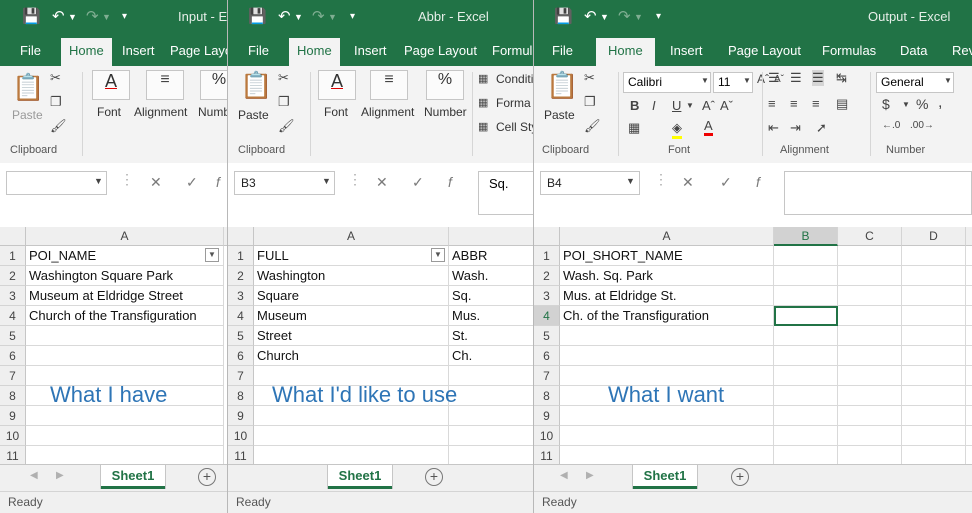  What do you see at coordinates (491, 236) in the screenshot?
I see `column-header-b` at bounding box center [491, 236].